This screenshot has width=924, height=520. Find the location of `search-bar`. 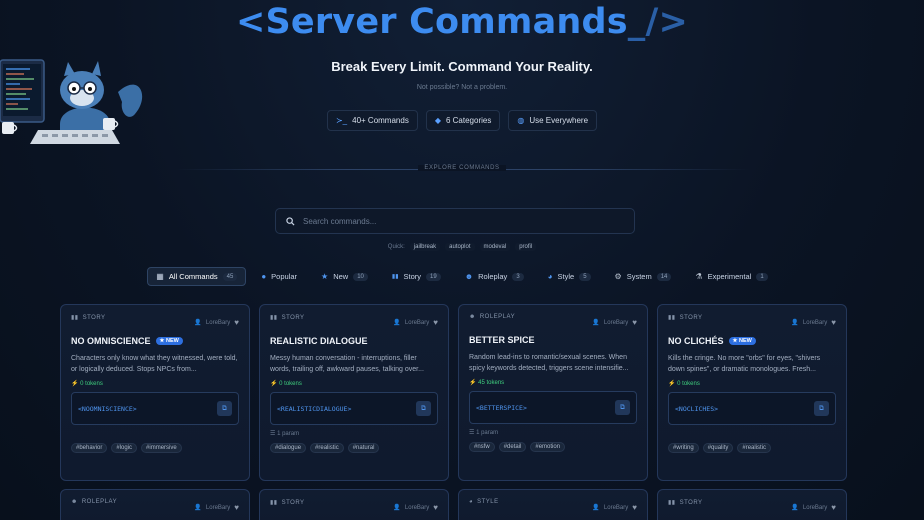

search-bar is located at coordinates (455, 221).